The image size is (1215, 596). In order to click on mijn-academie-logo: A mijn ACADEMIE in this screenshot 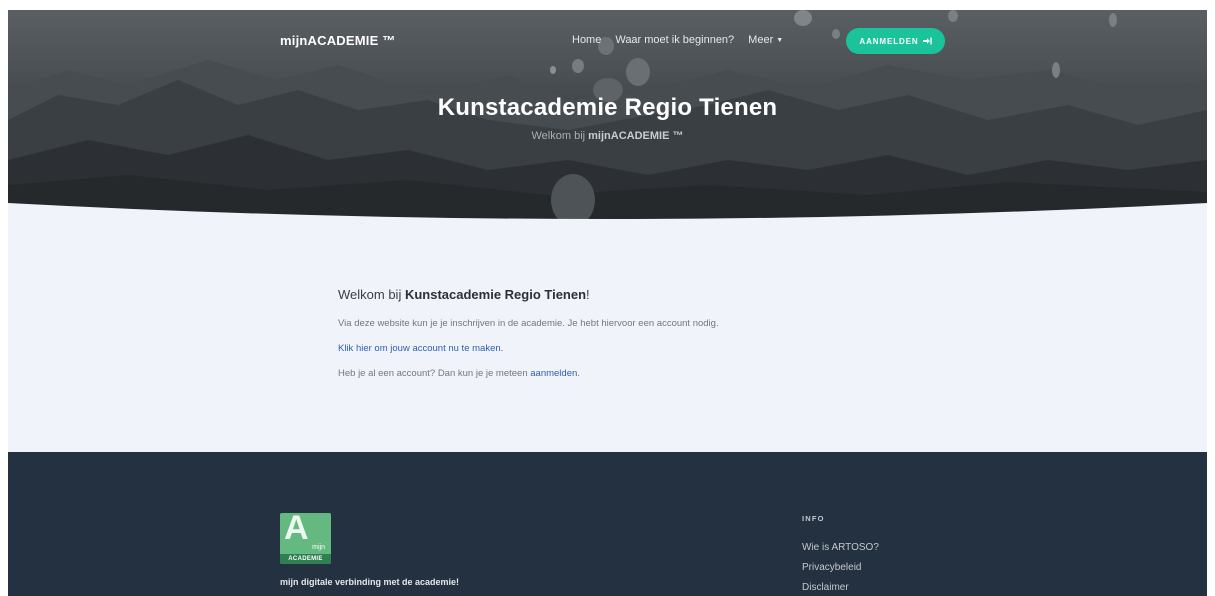, I will do `click(305, 538)`.